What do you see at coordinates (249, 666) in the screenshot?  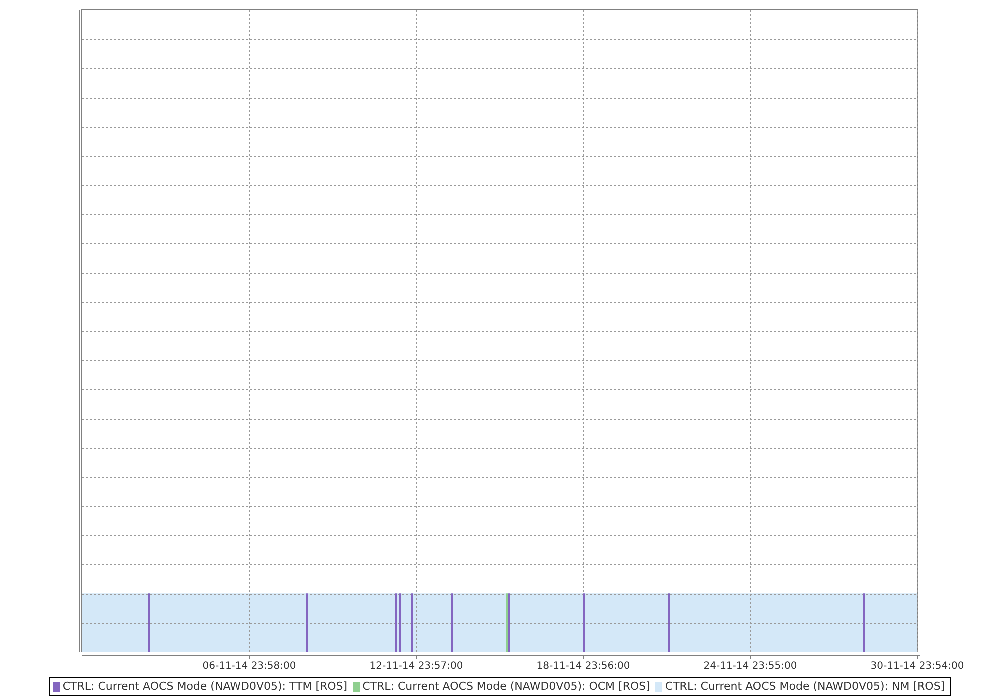 I see `x-tick-label: 06-11-14 23:58:00` at bounding box center [249, 666].